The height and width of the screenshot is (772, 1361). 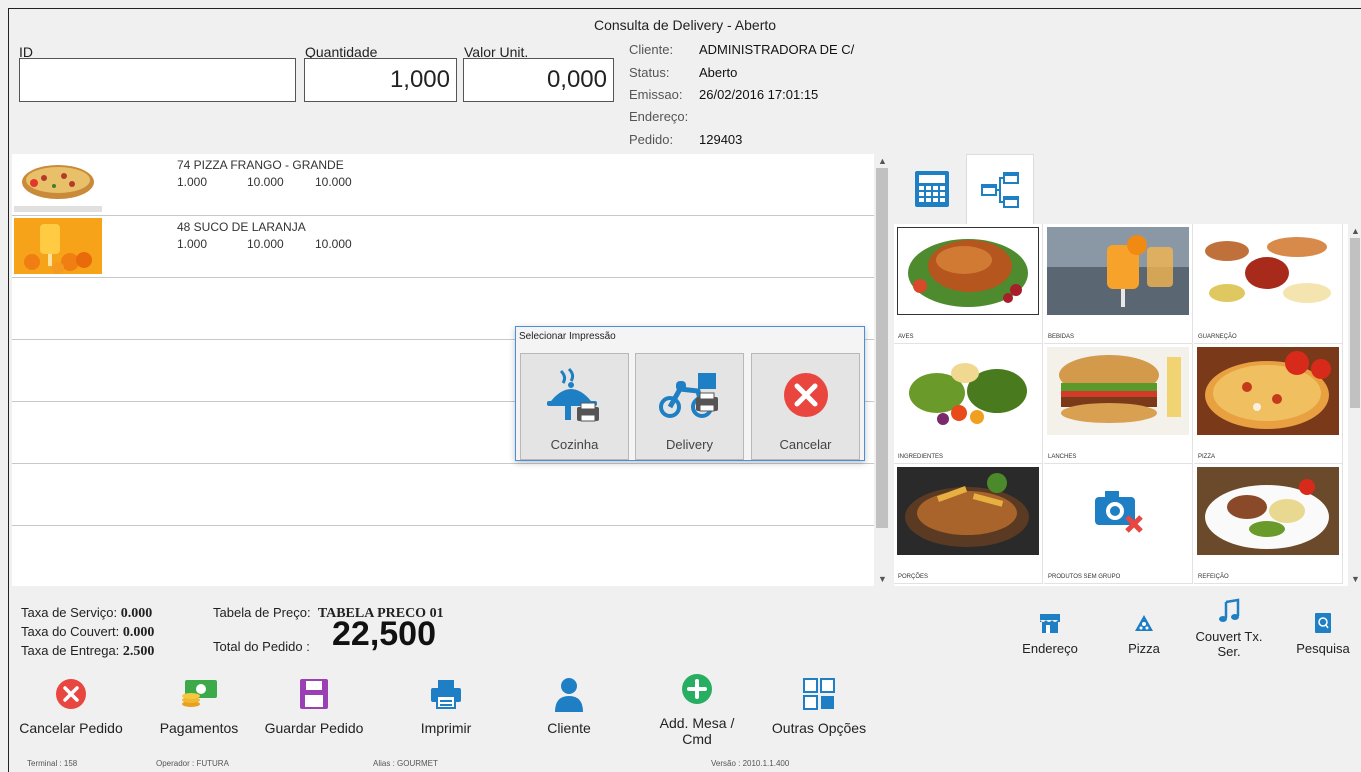 I want to click on user-icon, so click(x=569, y=695).